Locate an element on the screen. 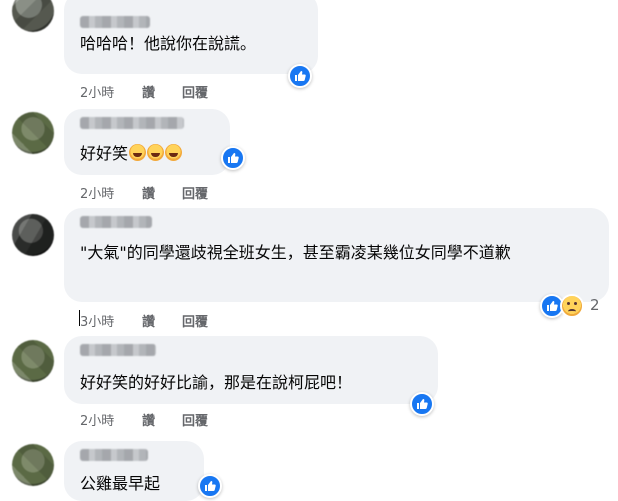 The height and width of the screenshot is (501, 618). comment-bubble: 好好笑的好好比諭，那是在說柯屁吧！ is located at coordinates (251, 370).